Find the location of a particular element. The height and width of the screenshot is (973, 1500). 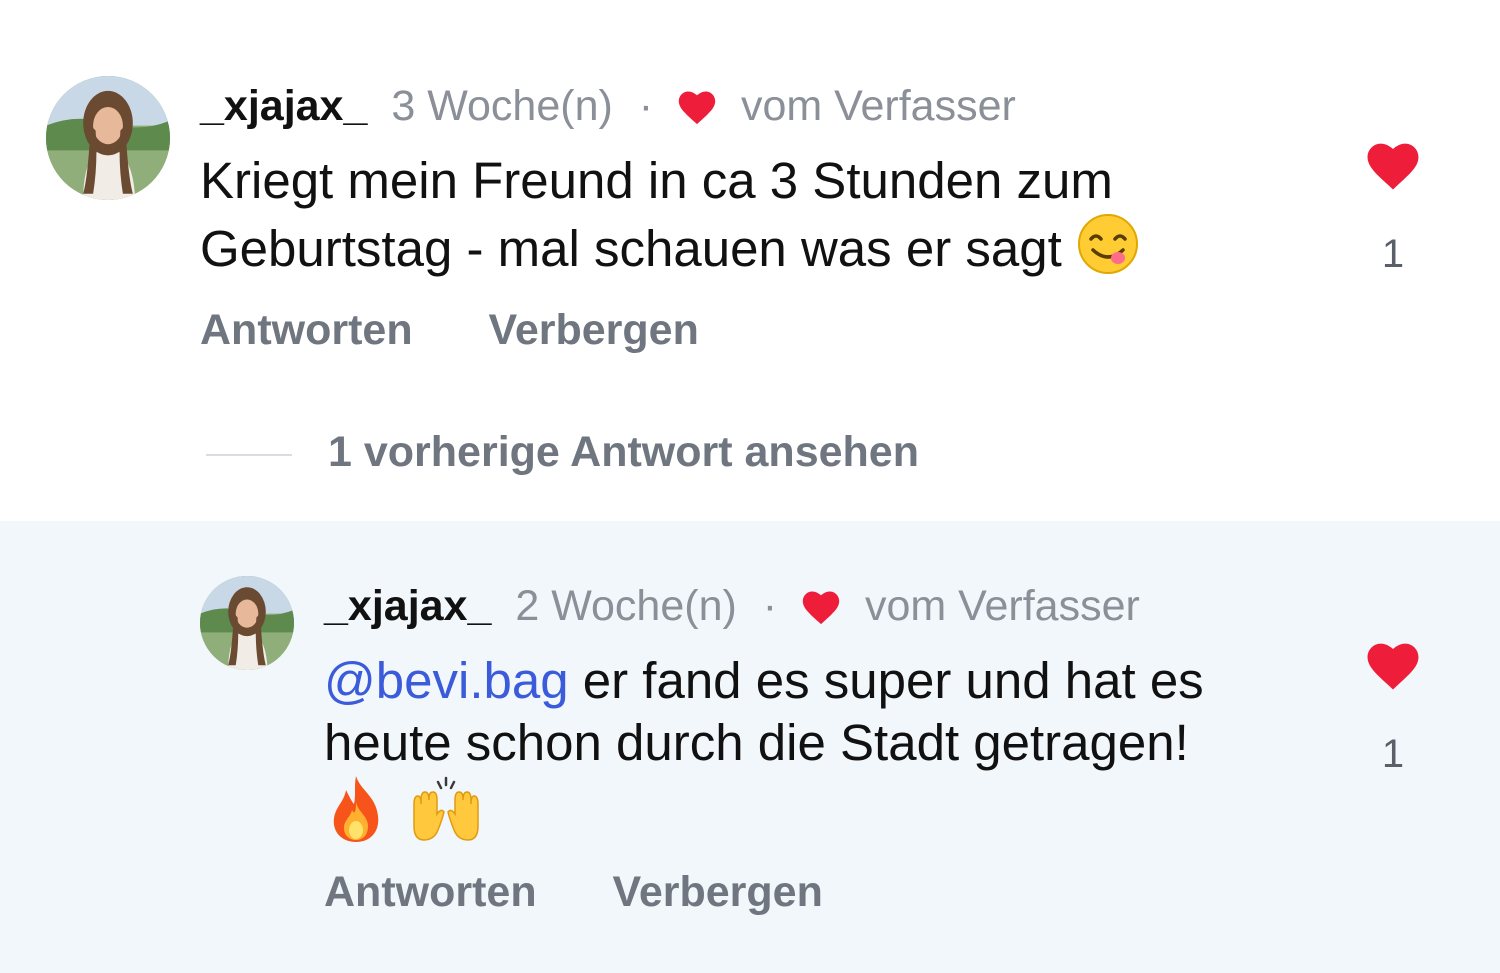

comment-meta: _xjajax_ 2 Woche(n) · vom Verfasser is located at coordinates (732, 606).